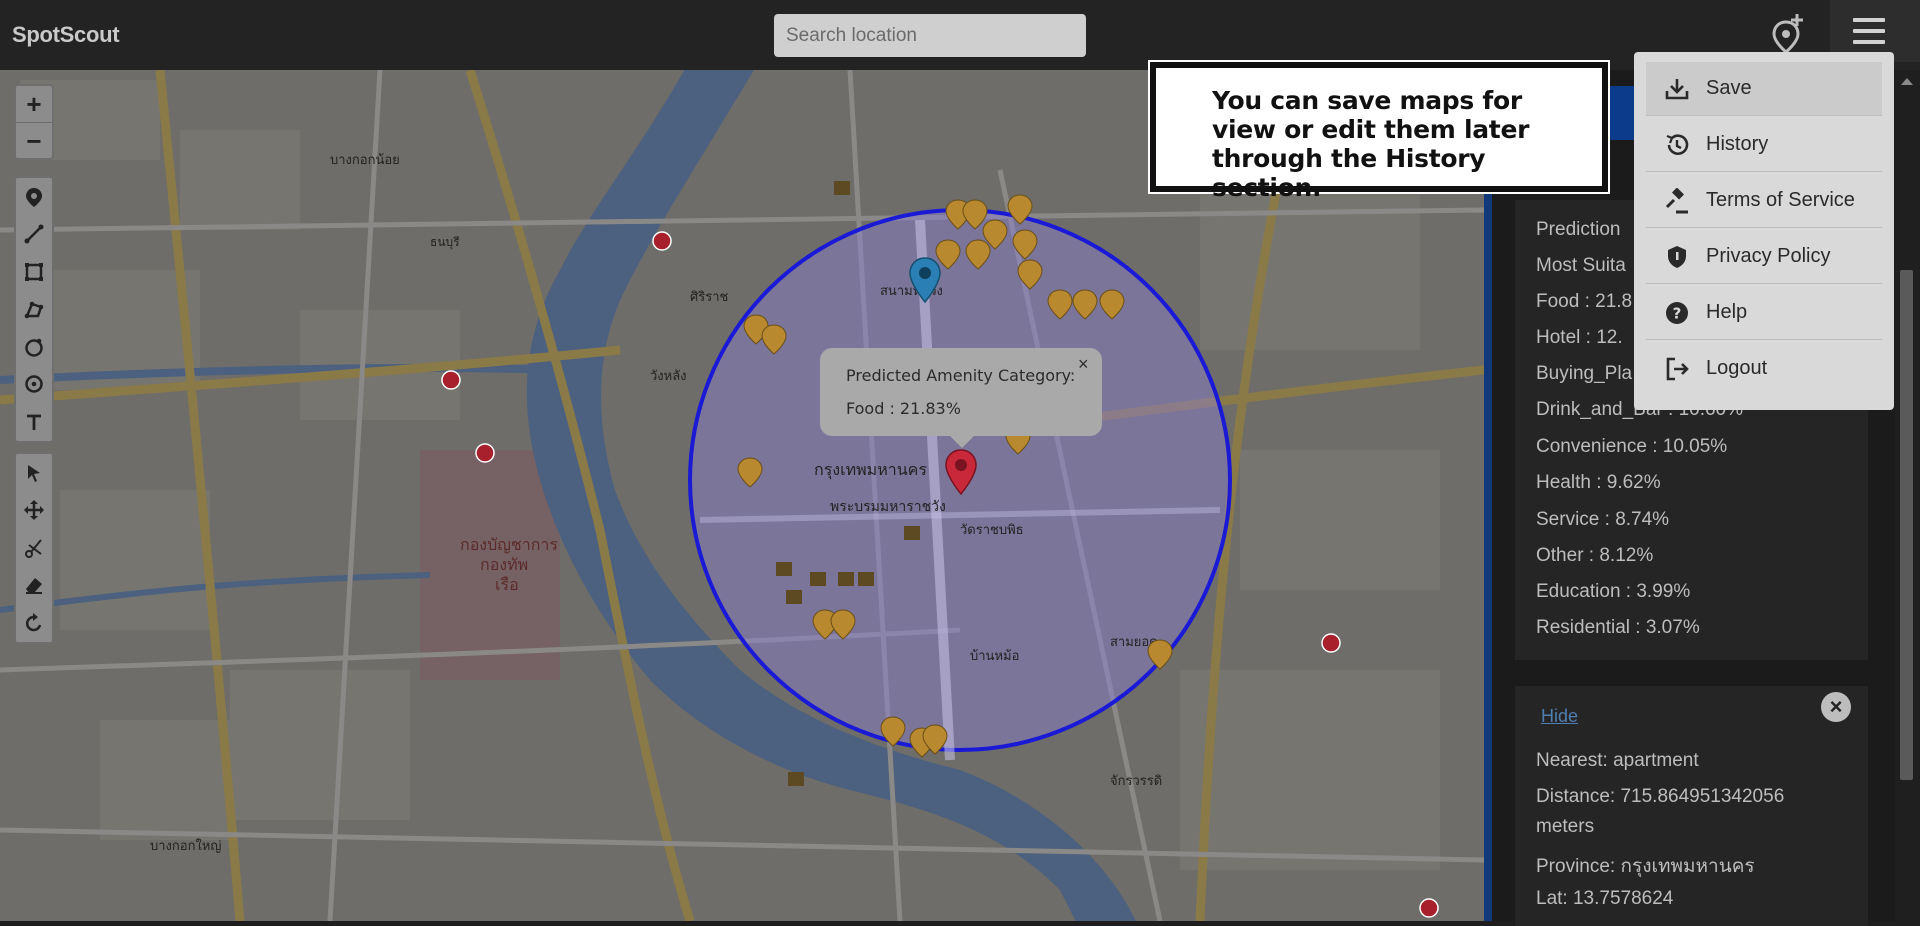 This screenshot has width=1920, height=926. Describe the element at coordinates (992, 530) in the screenshot. I see `svg-text: วัดราชบพิธ` at that location.